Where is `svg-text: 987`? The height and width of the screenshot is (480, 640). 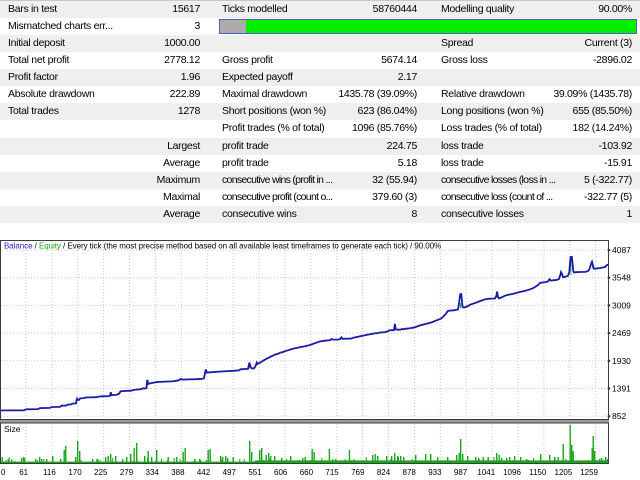 svg-text: 987 is located at coordinates (461, 472).